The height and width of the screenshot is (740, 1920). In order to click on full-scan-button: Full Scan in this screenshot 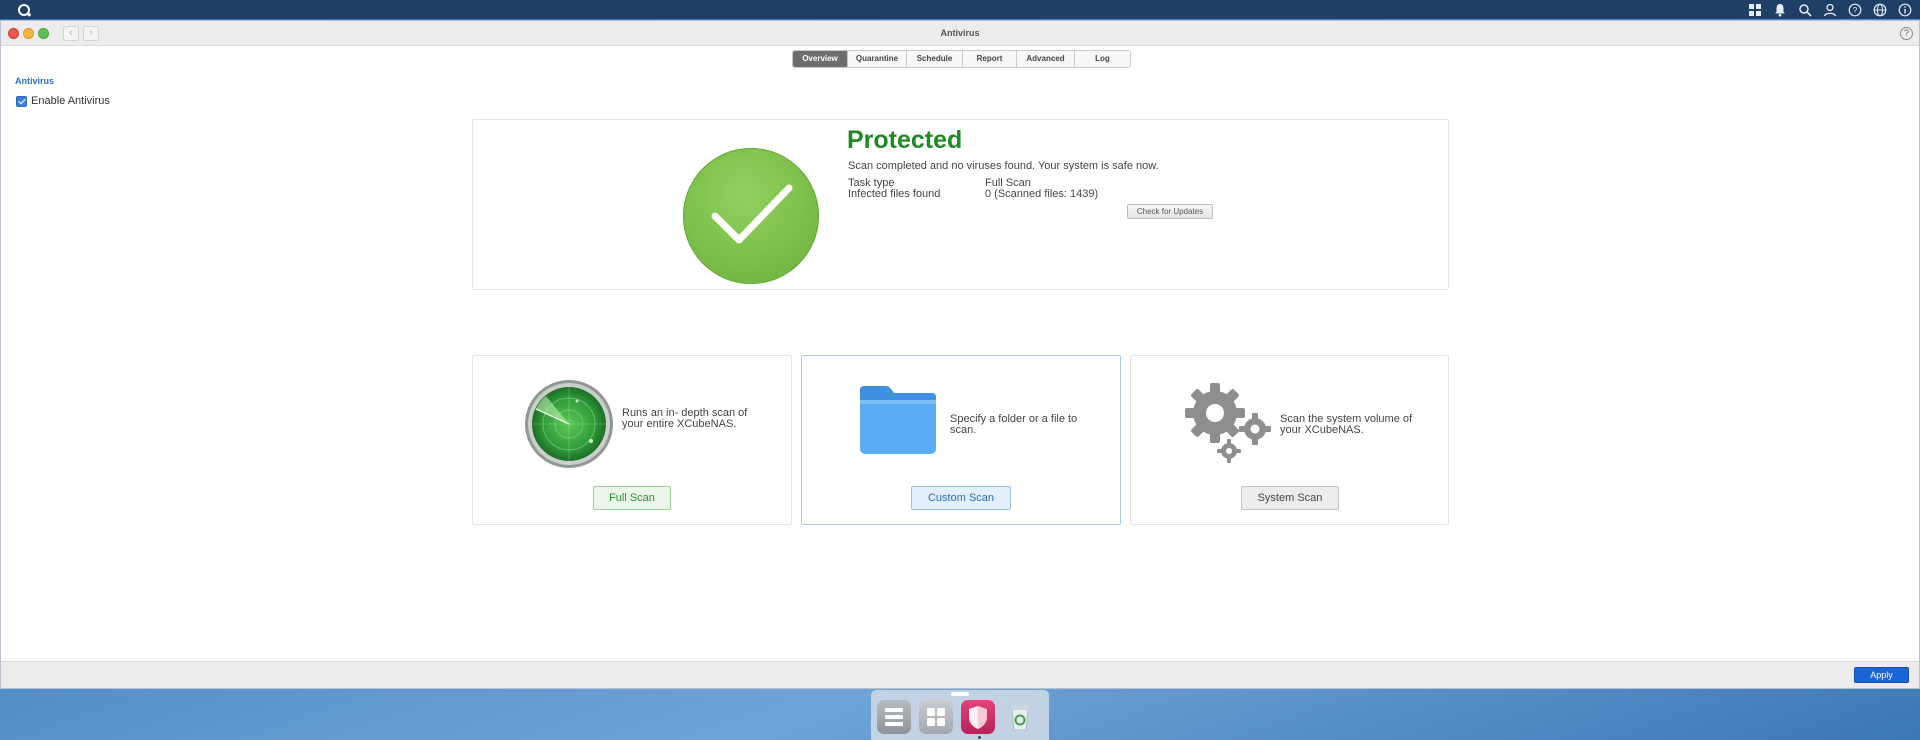, I will do `click(632, 498)`.